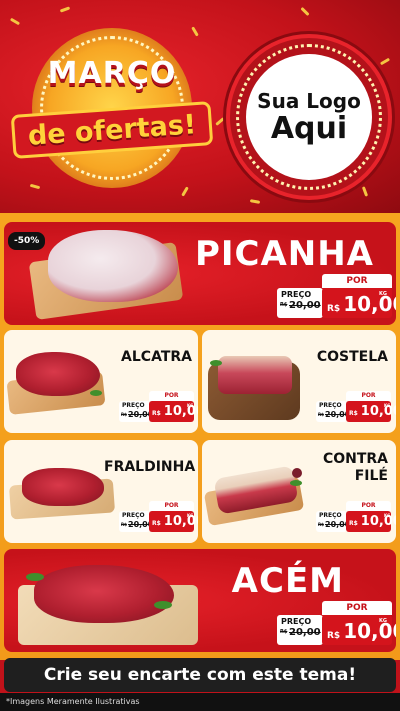 Image resolution: width=400 pixels, height=711 pixels. I want to click on product-card-acem: ACÉM POR PREÇO R$ 20,00 R$ 10,00 KG, so click(200, 600).